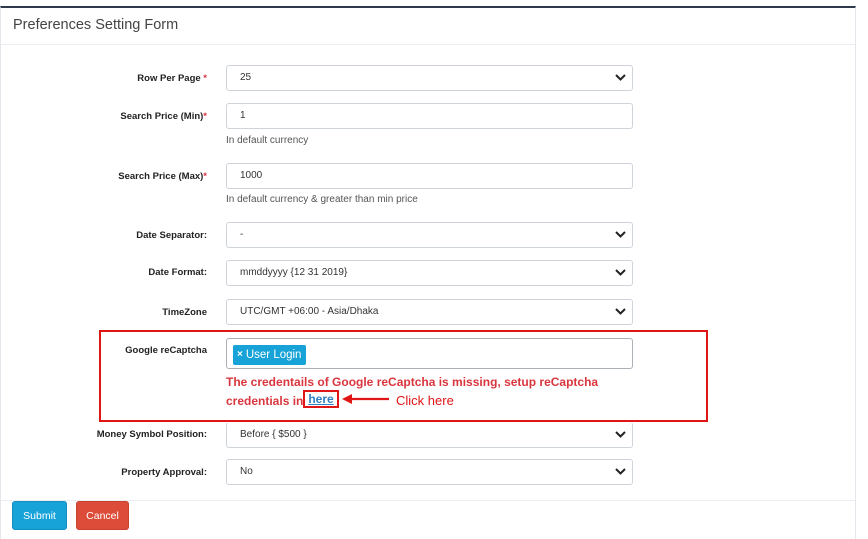 This screenshot has width=868, height=539. I want to click on cancel-button: Cancel, so click(102, 515).